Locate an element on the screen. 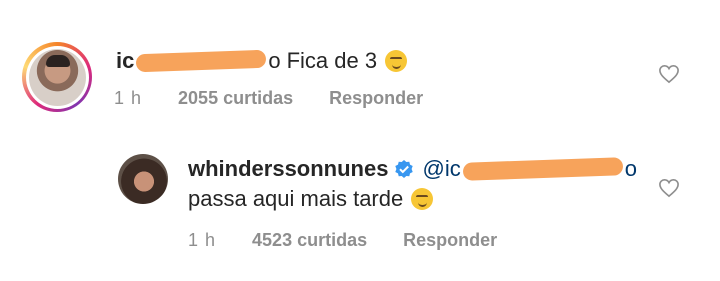 Image resolution: width=720 pixels, height=281 pixels. comment-text: Fica de 3 is located at coordinates (332, 60).